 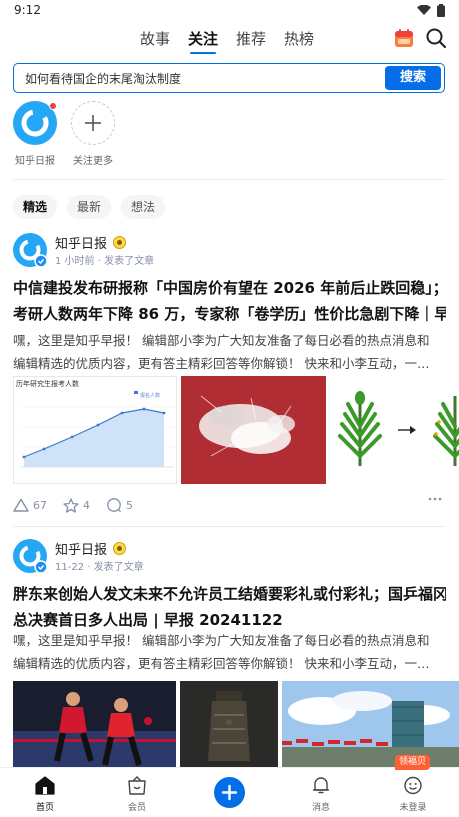 What do you see at coordinates (40, 505) in the screenshot?
I see `like-count: 67` at bounding box center [40, 505].